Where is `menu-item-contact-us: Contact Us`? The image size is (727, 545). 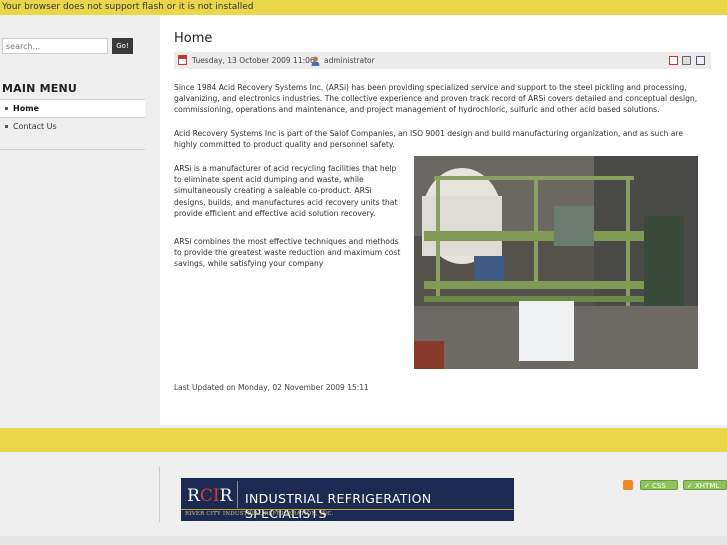 menu-item-contact-us: Contact Us is located at coordinates (72, 126).